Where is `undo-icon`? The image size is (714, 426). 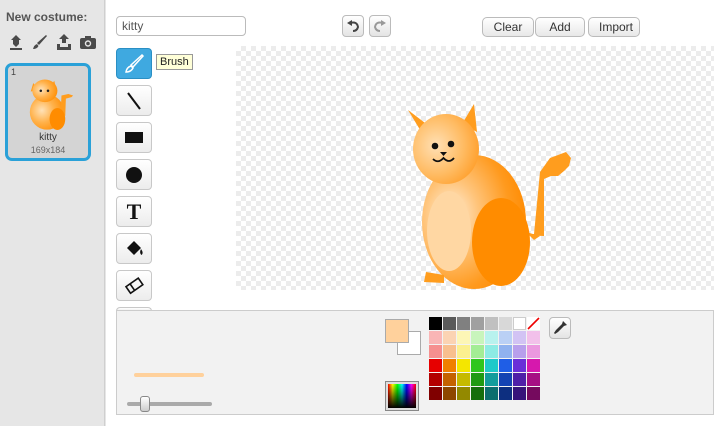 undo-icon is located at coordinates (353, 26).